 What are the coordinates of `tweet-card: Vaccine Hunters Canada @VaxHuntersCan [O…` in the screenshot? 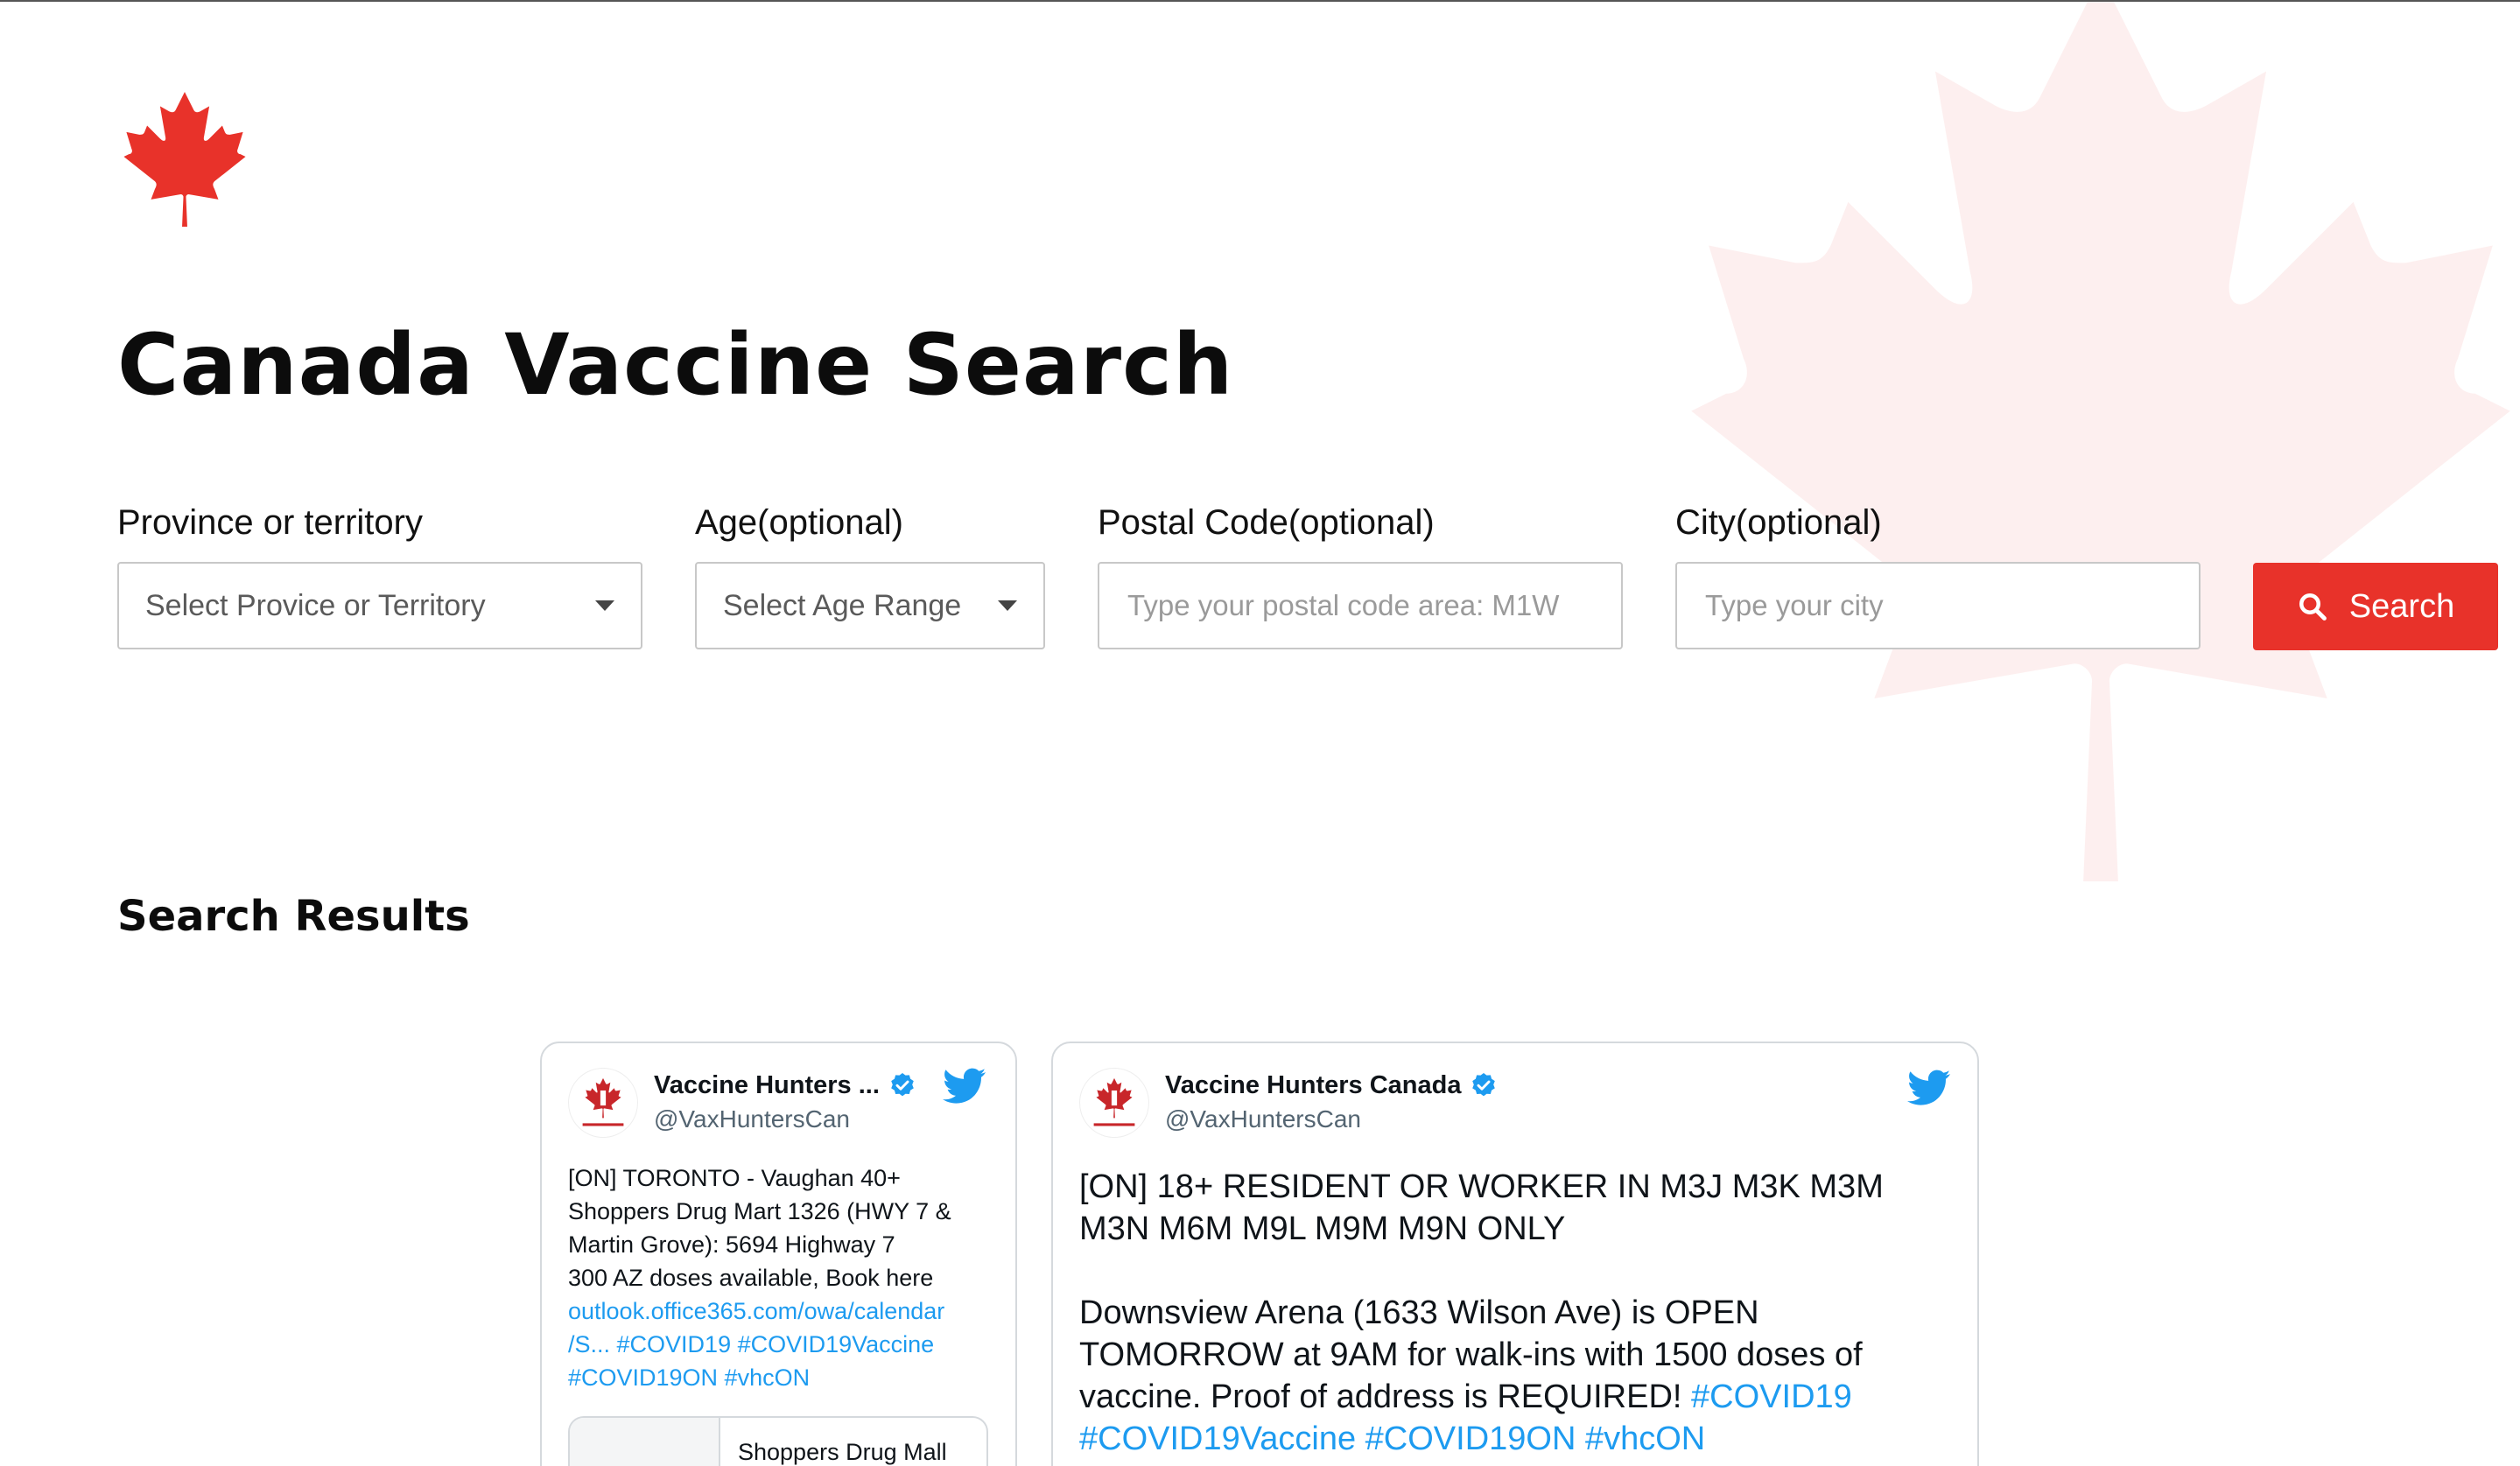 It's located at (1515, 1254).